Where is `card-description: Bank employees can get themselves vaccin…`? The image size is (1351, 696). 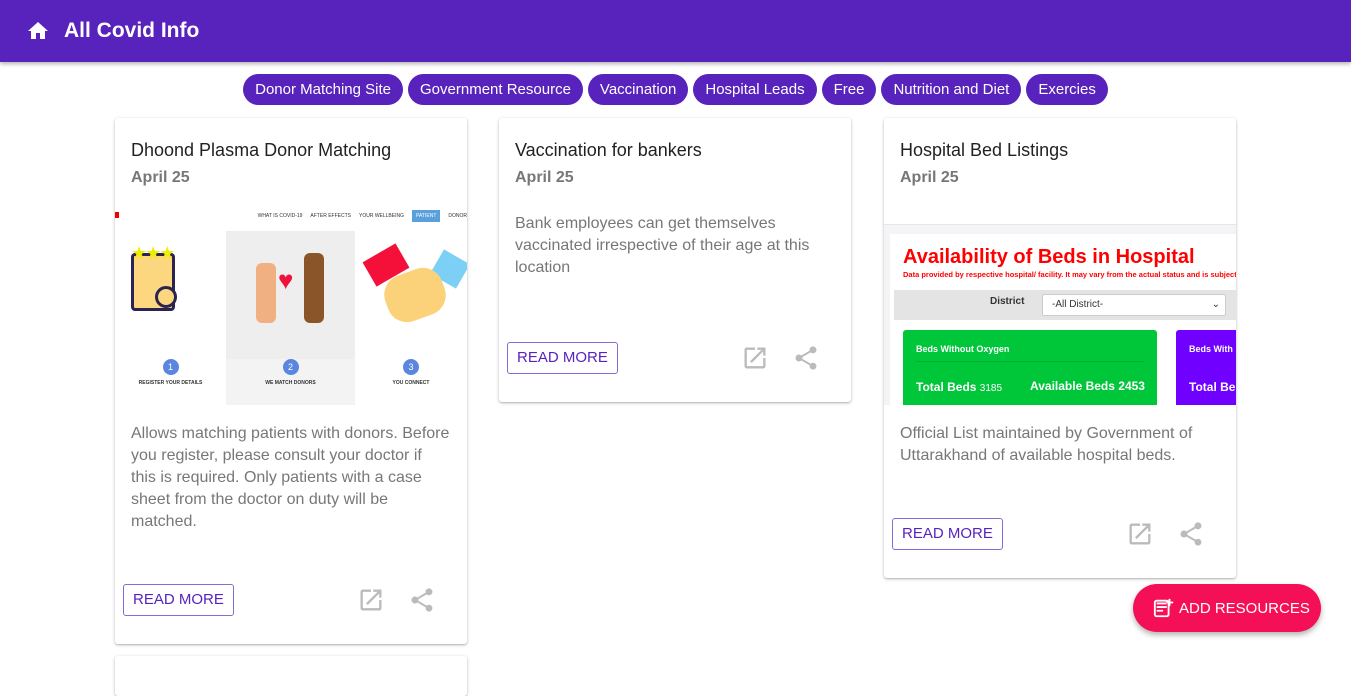 card-description: Bank employees can get themselves vaccin… is located at coordinates (662, 245).